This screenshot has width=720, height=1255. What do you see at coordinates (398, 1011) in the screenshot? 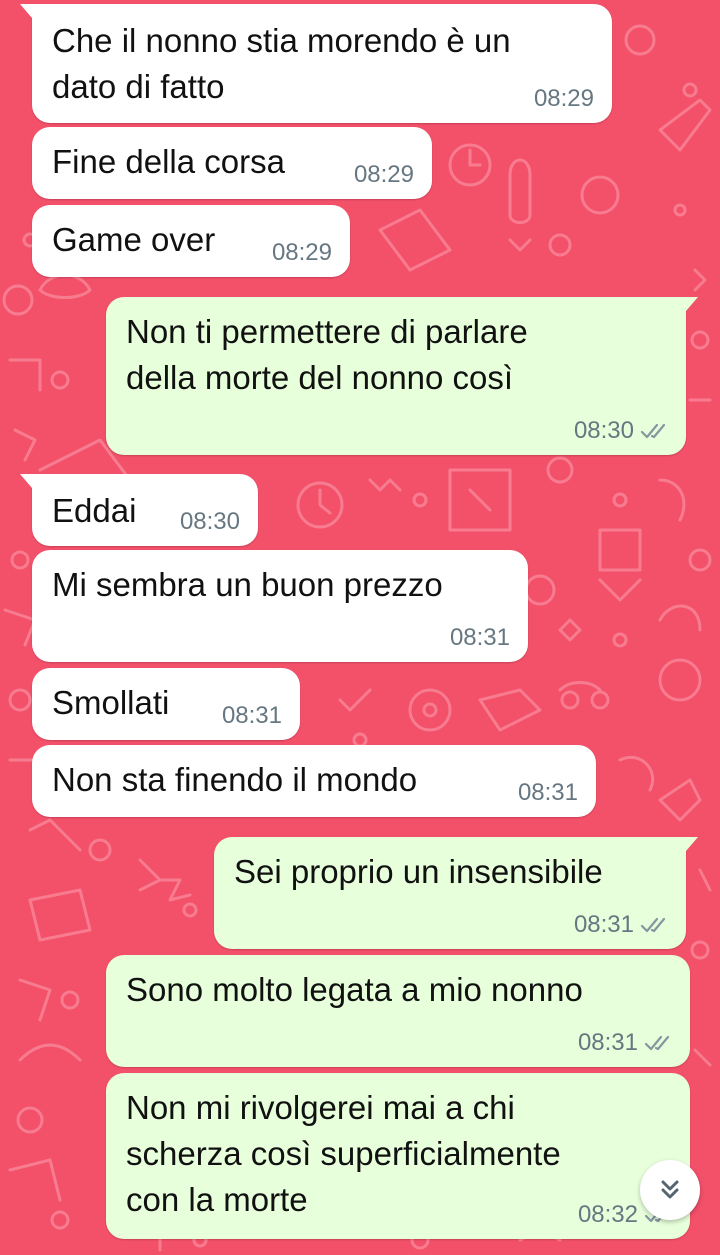
I see `message-bubble-outgoing: Sono molto legata a mio nonno 08:31` at bounding box center [398, 1011].